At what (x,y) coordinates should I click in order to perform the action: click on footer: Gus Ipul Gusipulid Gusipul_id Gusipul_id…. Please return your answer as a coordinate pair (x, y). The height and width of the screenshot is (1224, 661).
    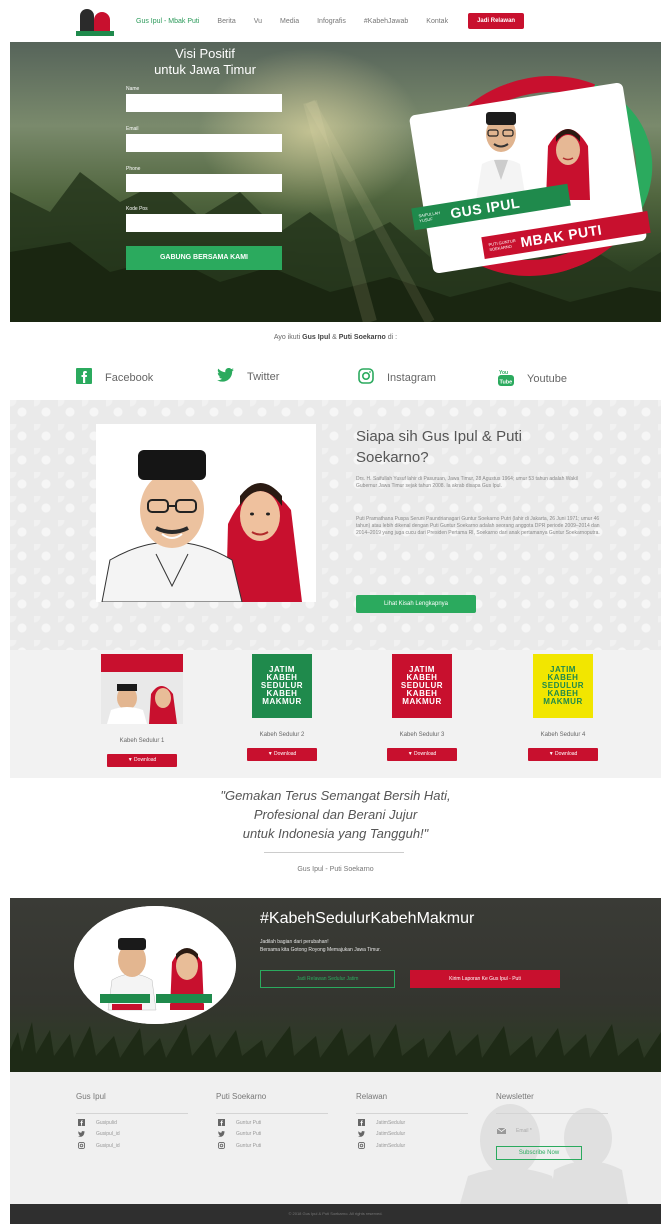
    Looking at the image, I should click on (335, 1138).